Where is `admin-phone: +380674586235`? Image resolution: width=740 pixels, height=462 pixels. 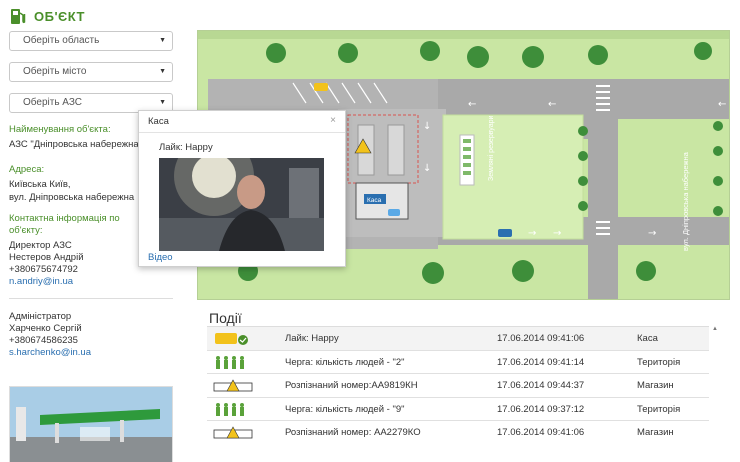
admin-phone: +380674586235 is located at coordinates (43, 340).